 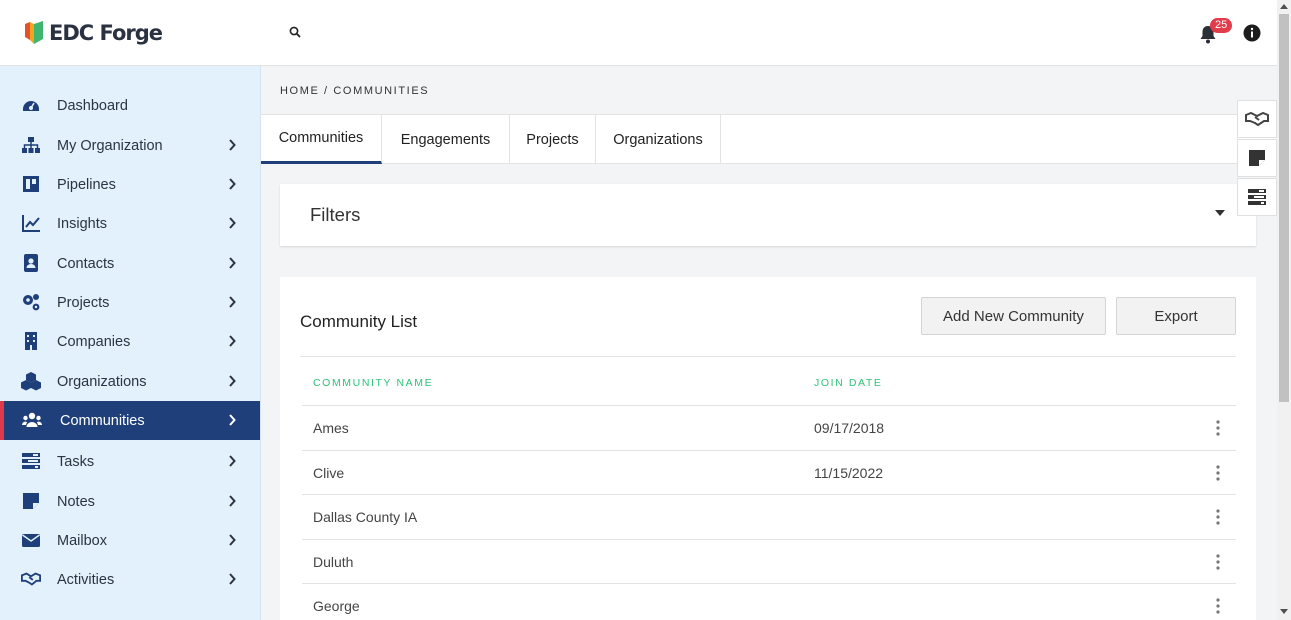 I want to click on sidebar-item-label: Mailbox, so click(x=82, y=540).